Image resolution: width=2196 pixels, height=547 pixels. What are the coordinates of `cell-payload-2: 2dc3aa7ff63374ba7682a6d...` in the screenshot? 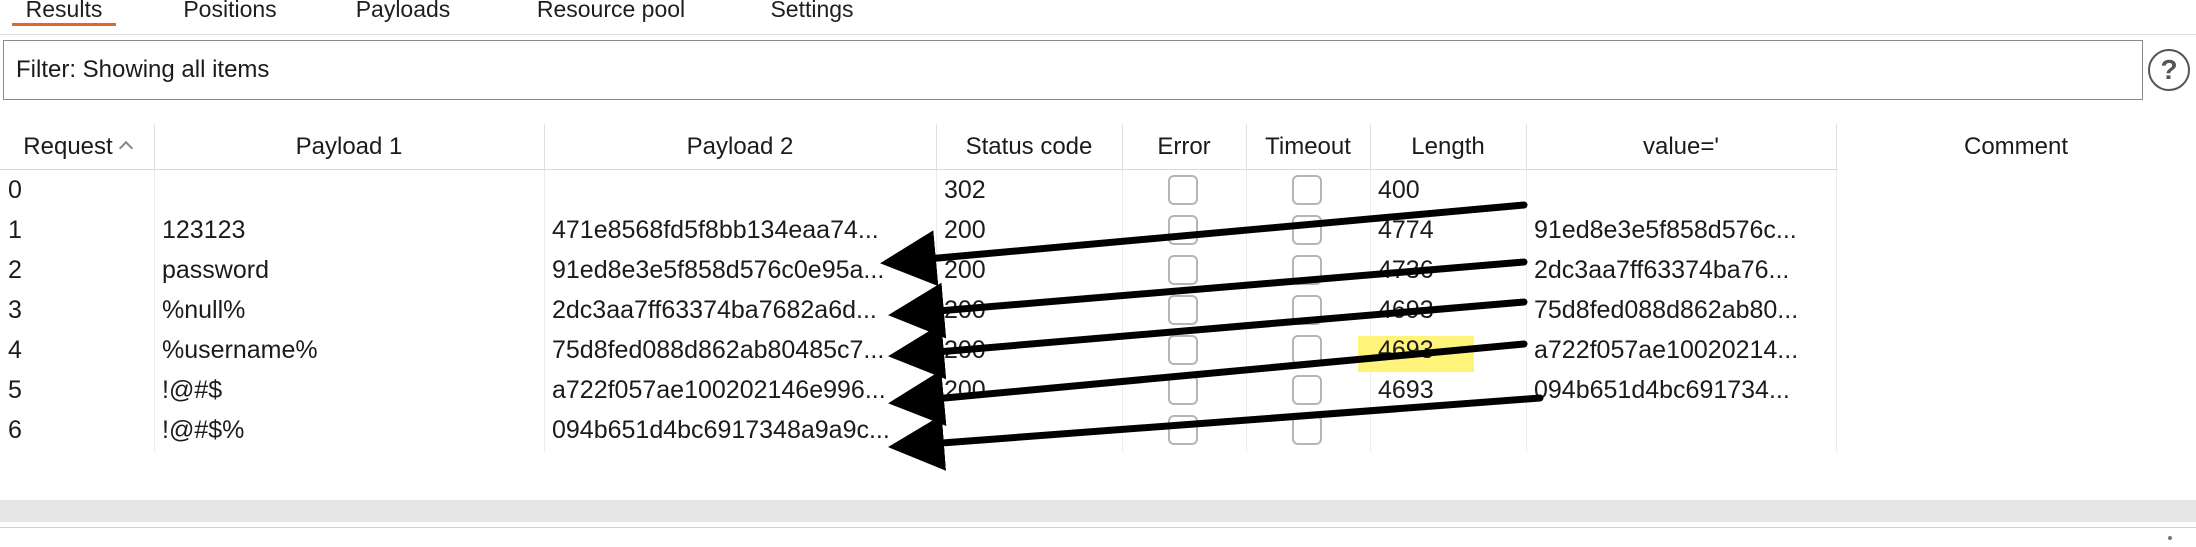 It's located at (714, 310).